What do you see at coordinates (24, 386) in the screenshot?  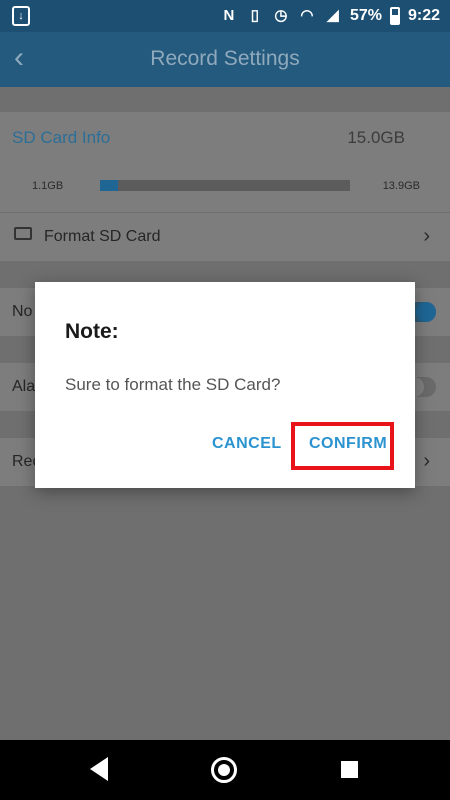 I see `settings-row-2-label: Ala` at bounding box center [24, 386].